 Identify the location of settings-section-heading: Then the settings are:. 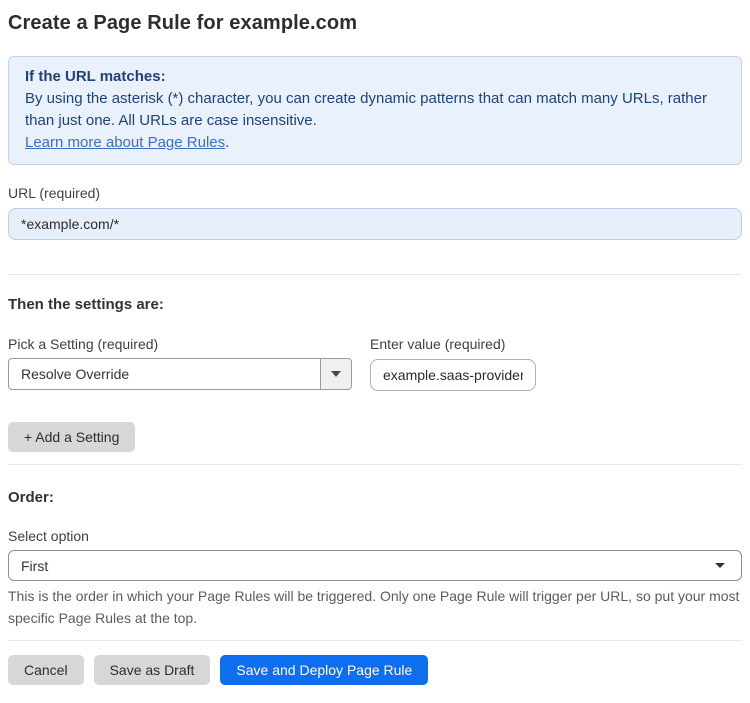
(86, 304).